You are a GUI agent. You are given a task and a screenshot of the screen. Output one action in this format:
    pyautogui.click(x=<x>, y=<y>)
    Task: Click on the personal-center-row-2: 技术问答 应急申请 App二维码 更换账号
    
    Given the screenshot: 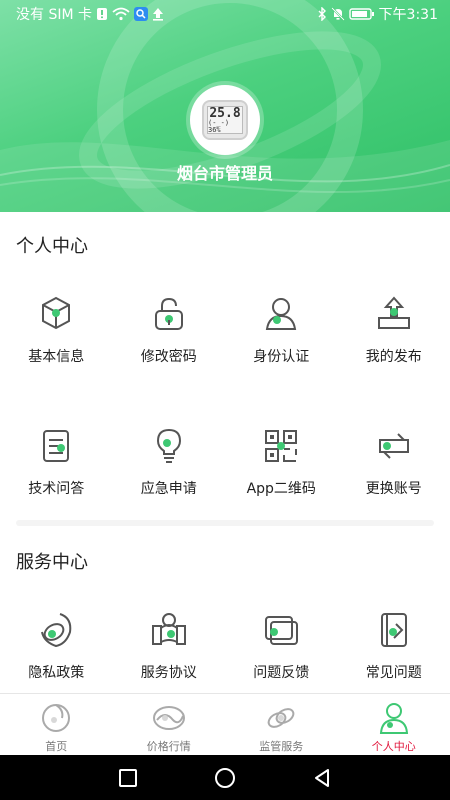 What is the action you would take?
    pyautogui.click(x=225, y=462)
    